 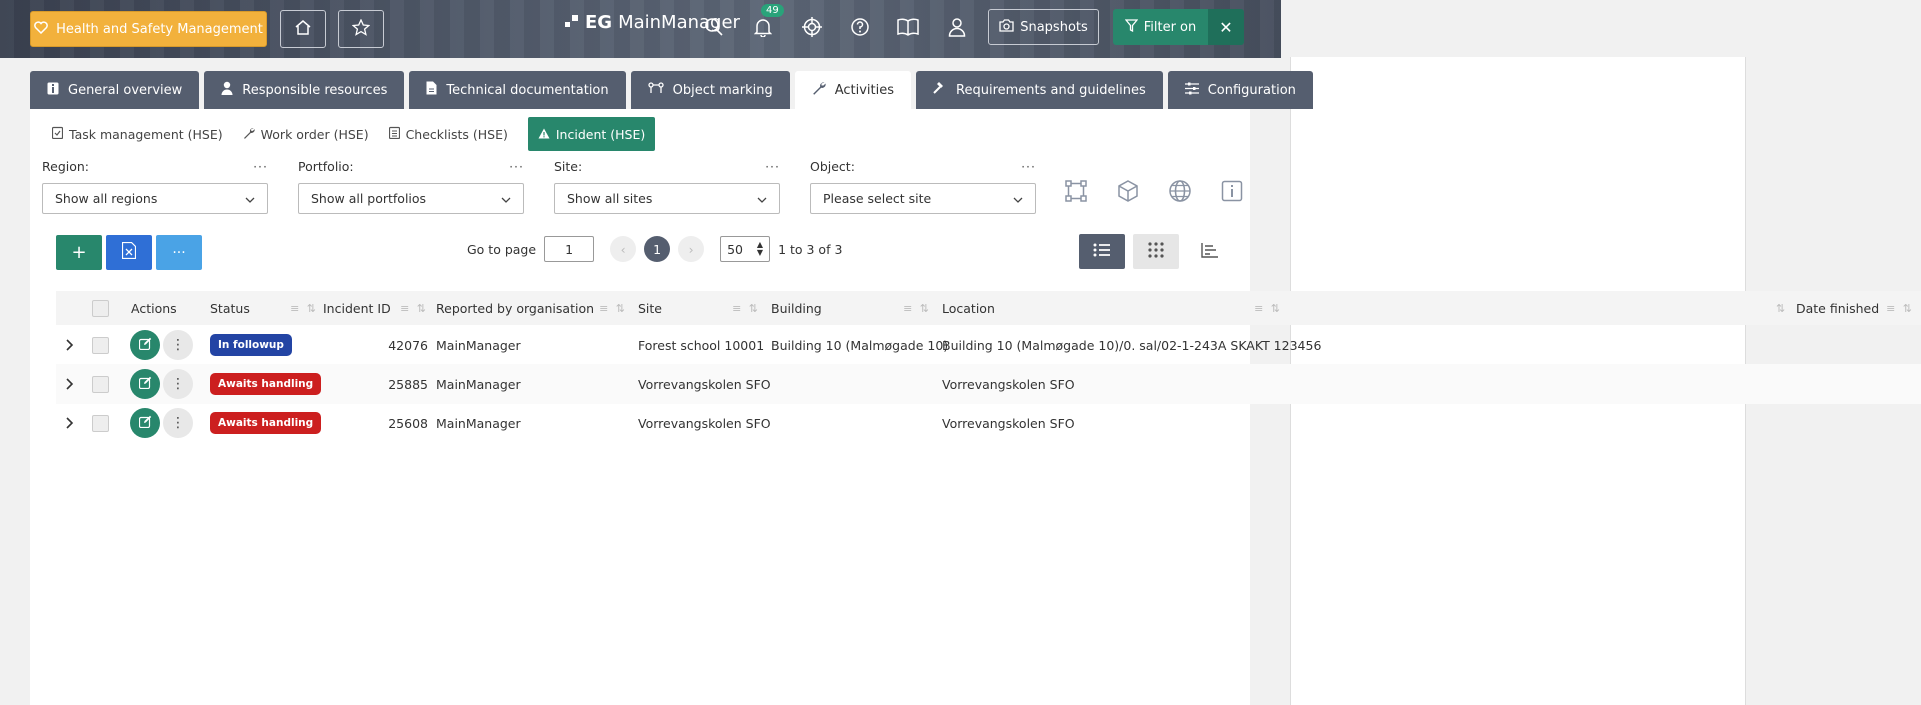 What do you see at coordinates (448, 134) in the screenshot?
I see `subtab-checklists: Checklists (HSE)` at bounding box center [448, 134].